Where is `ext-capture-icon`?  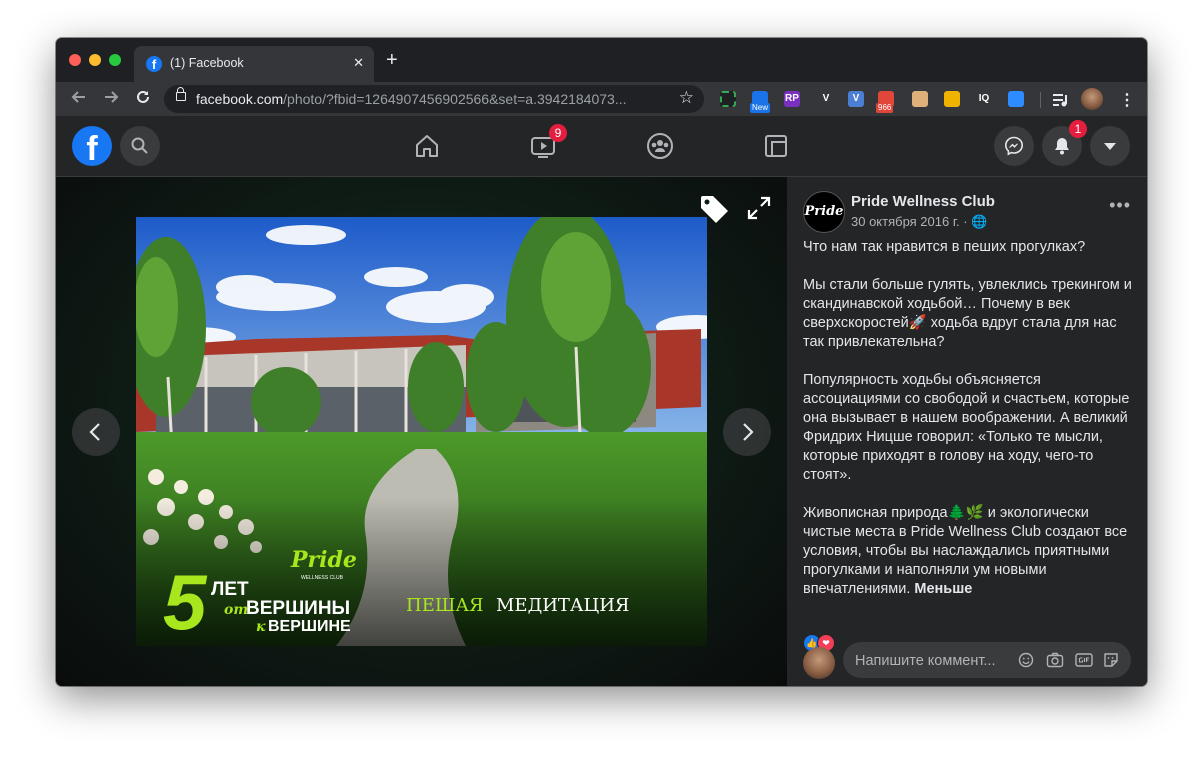 ext-capture-icon is located at coordinates (728, 99).